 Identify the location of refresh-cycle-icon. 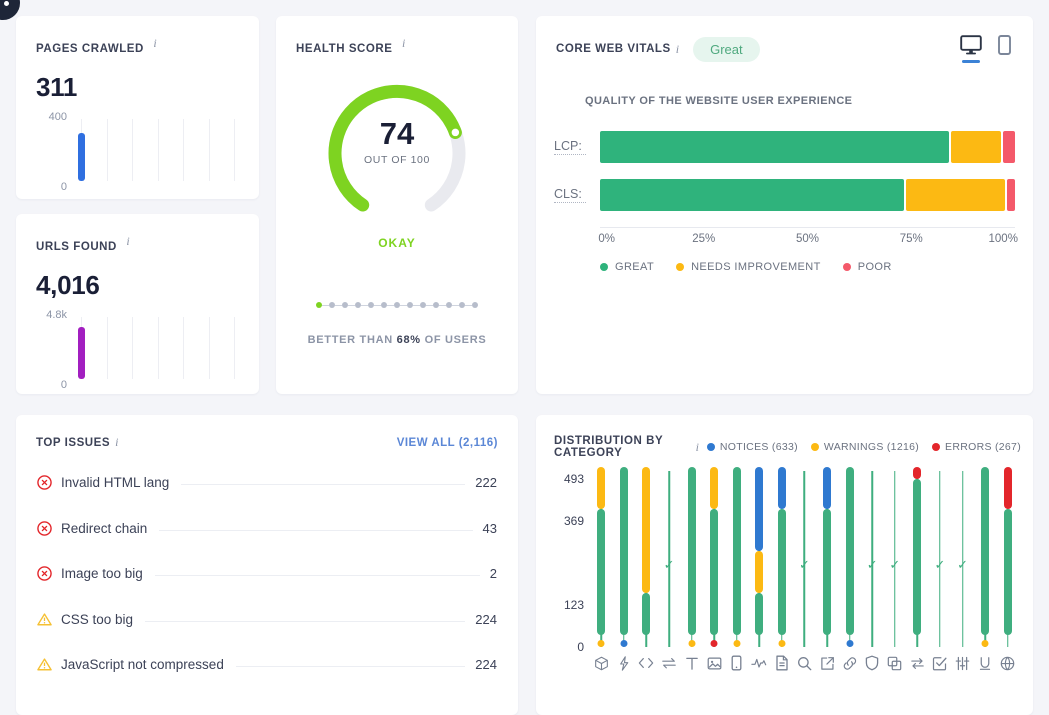
(917, 663).